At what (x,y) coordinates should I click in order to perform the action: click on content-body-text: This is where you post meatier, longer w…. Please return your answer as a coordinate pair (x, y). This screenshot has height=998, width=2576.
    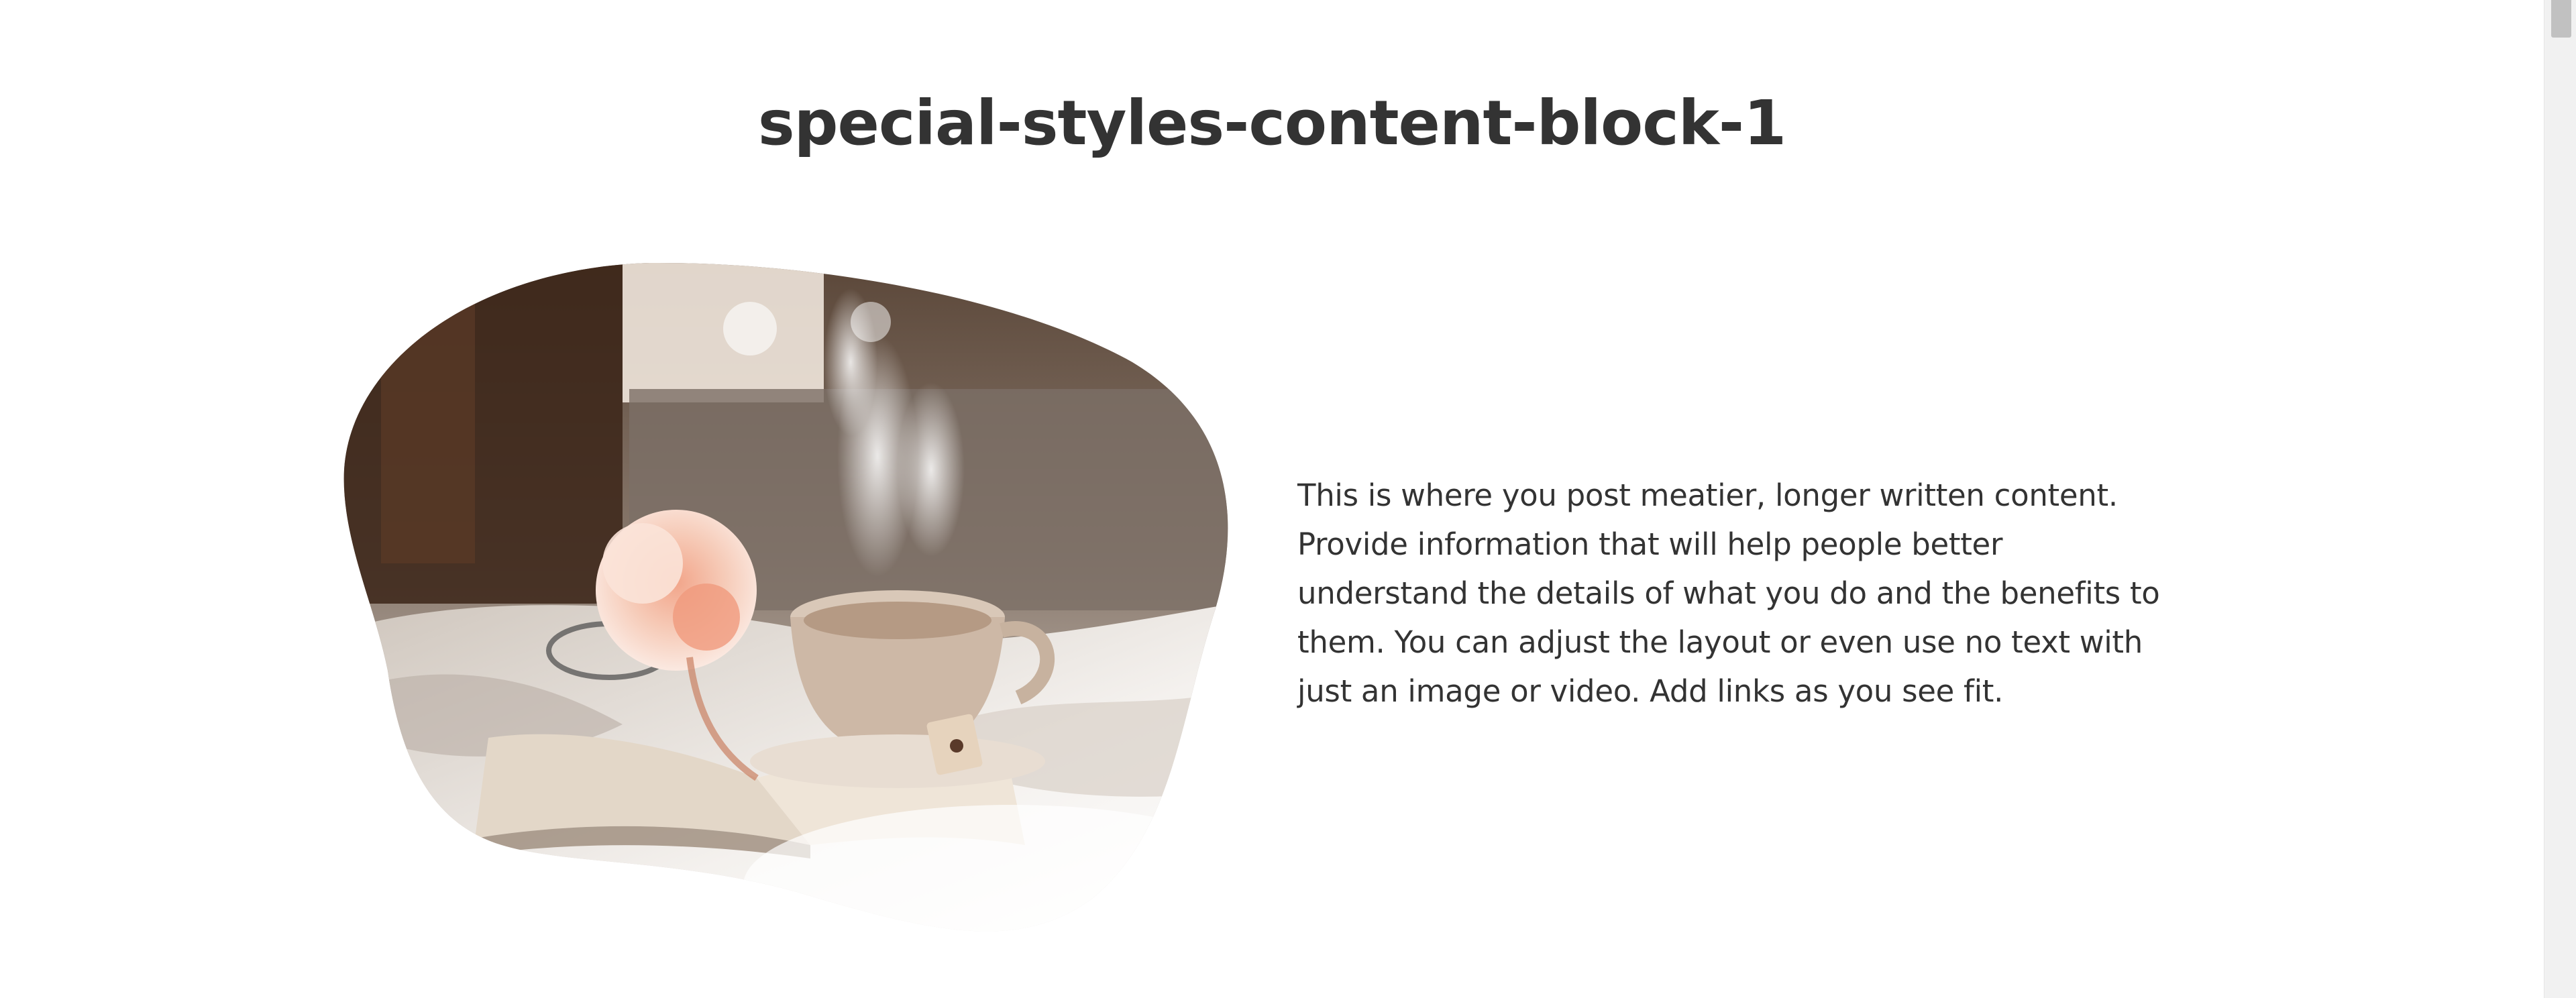
    Looking at the image, I should click on (1728, 593).